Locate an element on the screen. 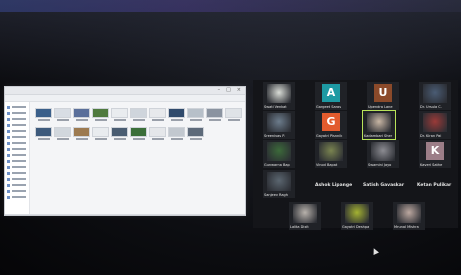 Image resolution: width=461 pixels, height=275 pixels. participant-tile: Lalita Dixit is located at coordinates (305, 216).